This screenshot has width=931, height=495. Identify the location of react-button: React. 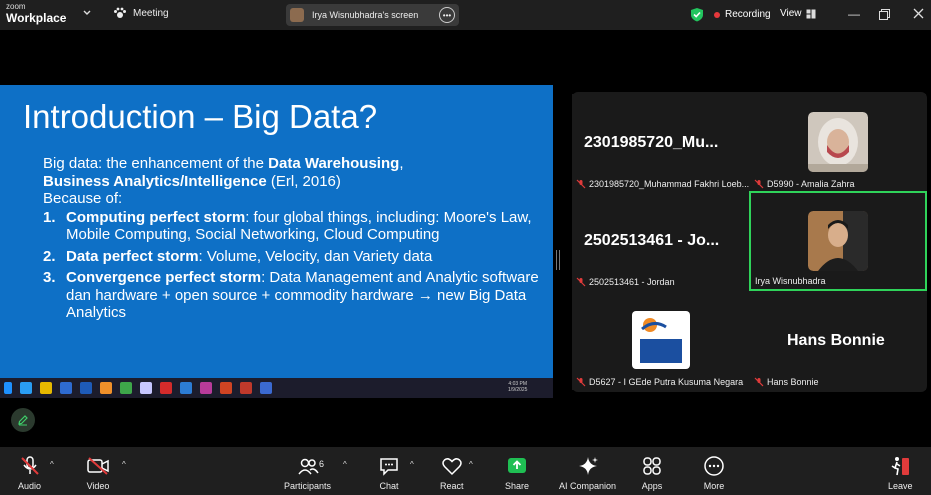
(452, 473).